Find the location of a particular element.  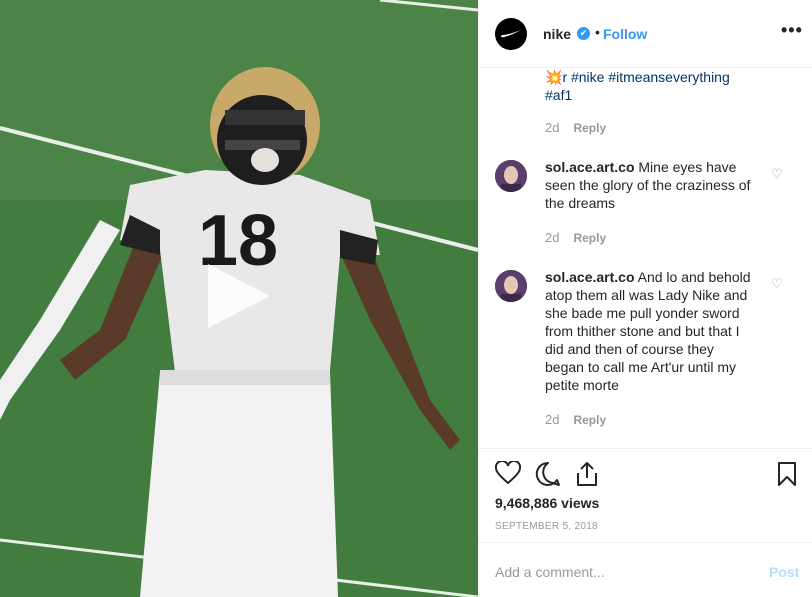

username-link: nike is located at coordinates (557, 34).